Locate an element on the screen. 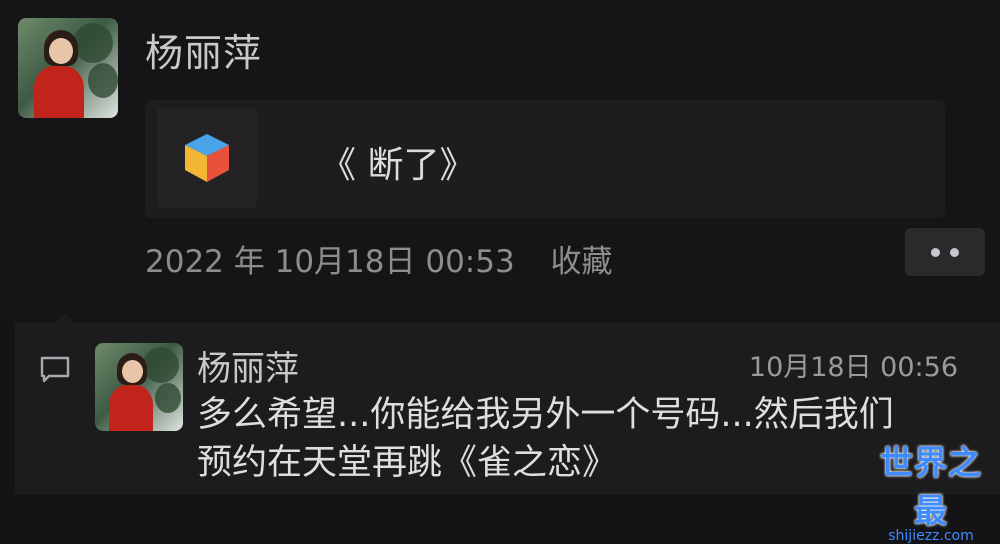 This screenshot has height=544, width=1000. comment-text-line: 预约在天堂再跳《雀之恋》 is located at coordinates (407, 463).